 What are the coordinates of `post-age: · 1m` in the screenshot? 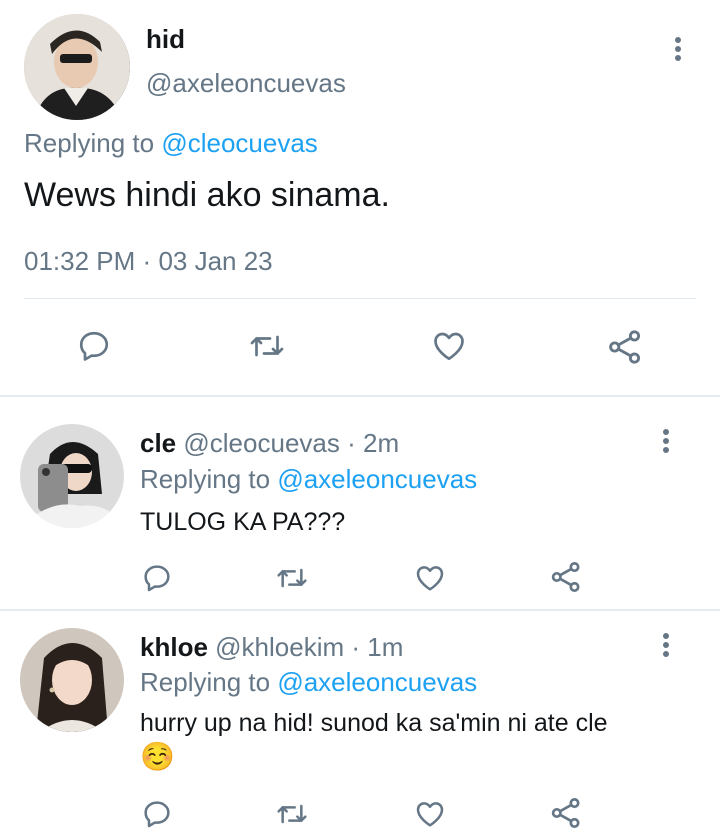 It's located at (377, 647).